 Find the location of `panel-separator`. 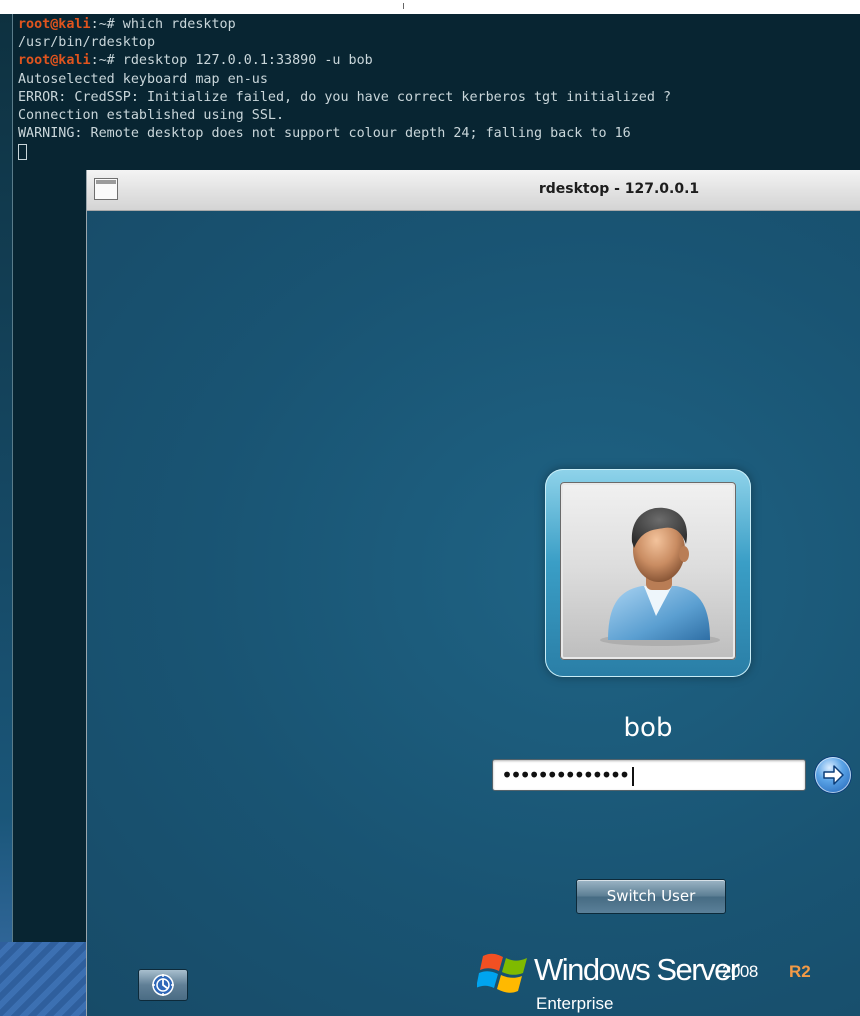

panel-separator is located at coordinates (403, 6).